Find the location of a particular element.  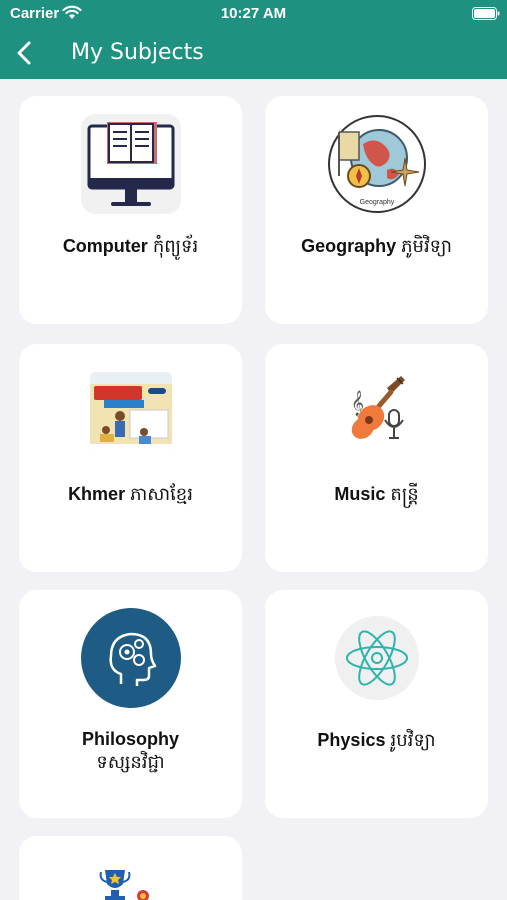

guitar-icon: 𝄞 is located at coordinates (377, 412).